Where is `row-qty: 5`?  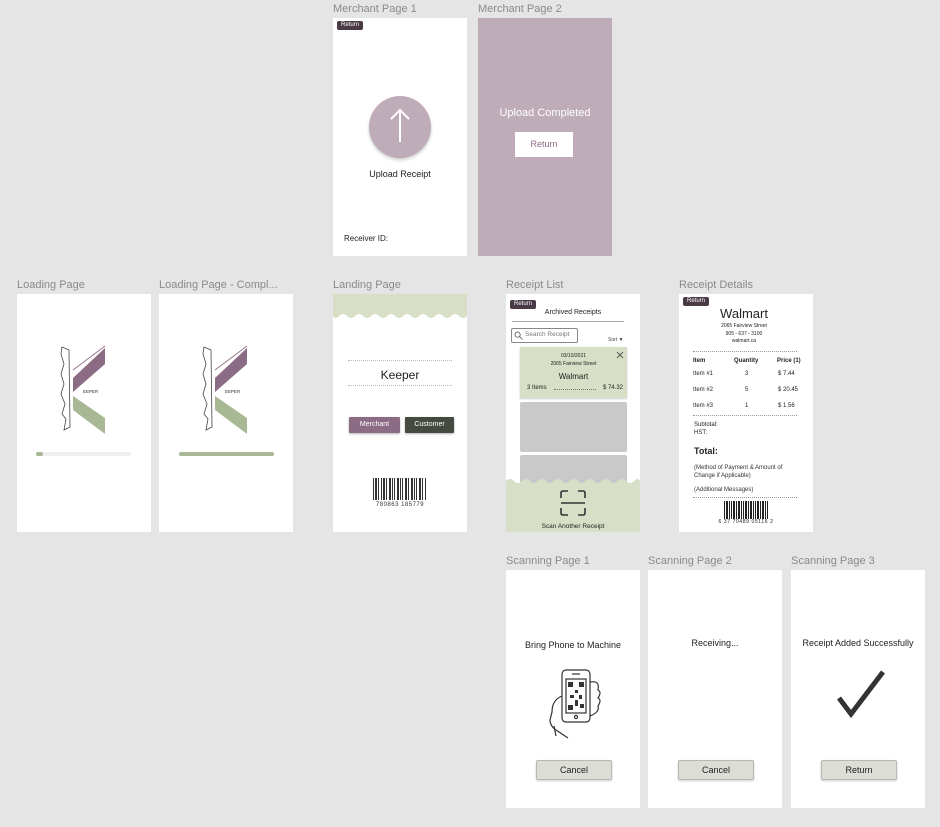
row-qty: 5 is located at coordinates (747, 390).